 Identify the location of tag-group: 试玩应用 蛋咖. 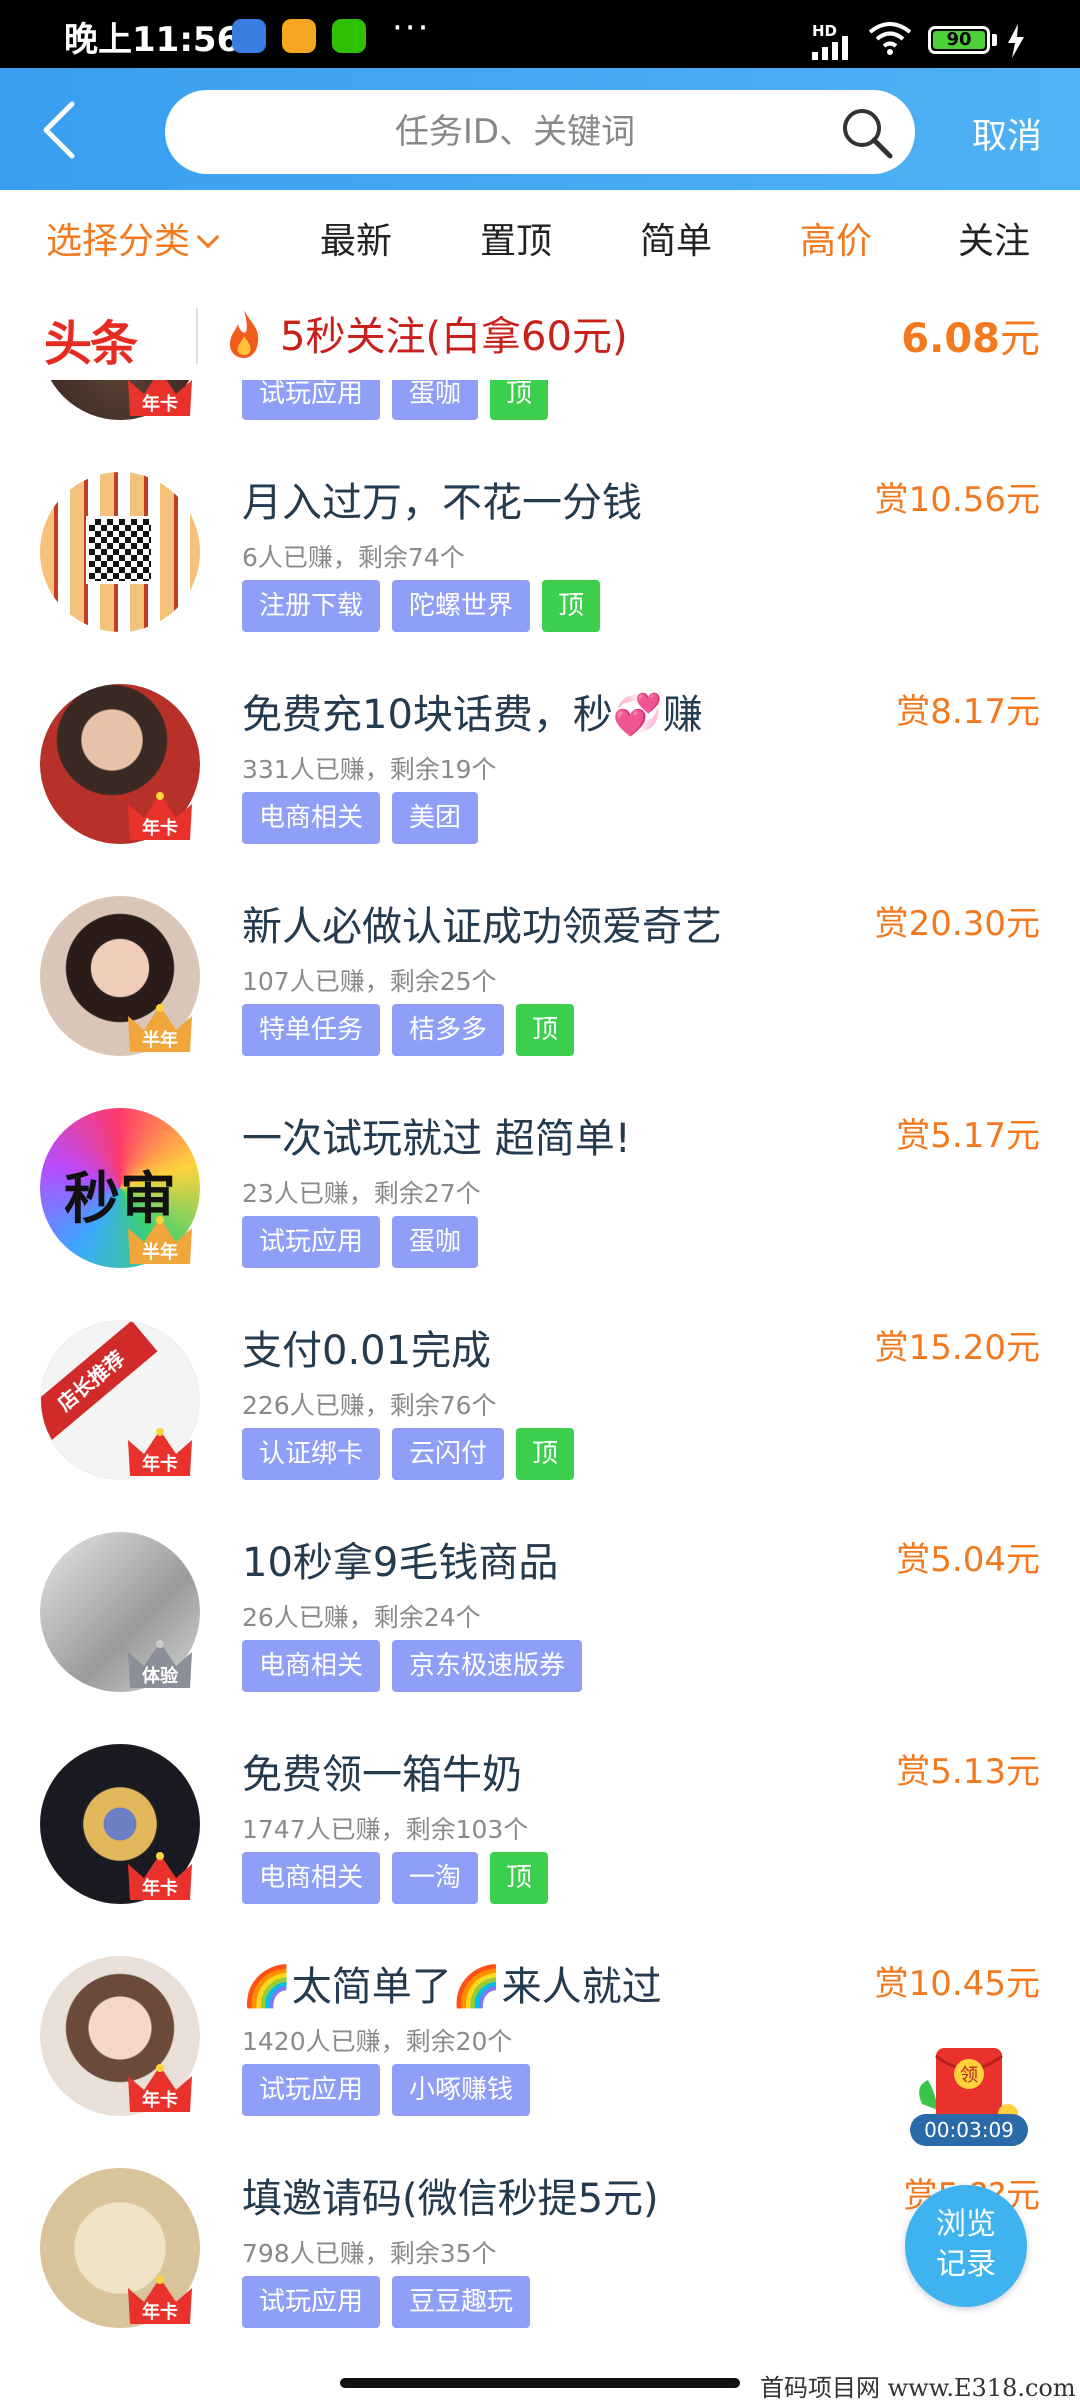
(360, 1242).